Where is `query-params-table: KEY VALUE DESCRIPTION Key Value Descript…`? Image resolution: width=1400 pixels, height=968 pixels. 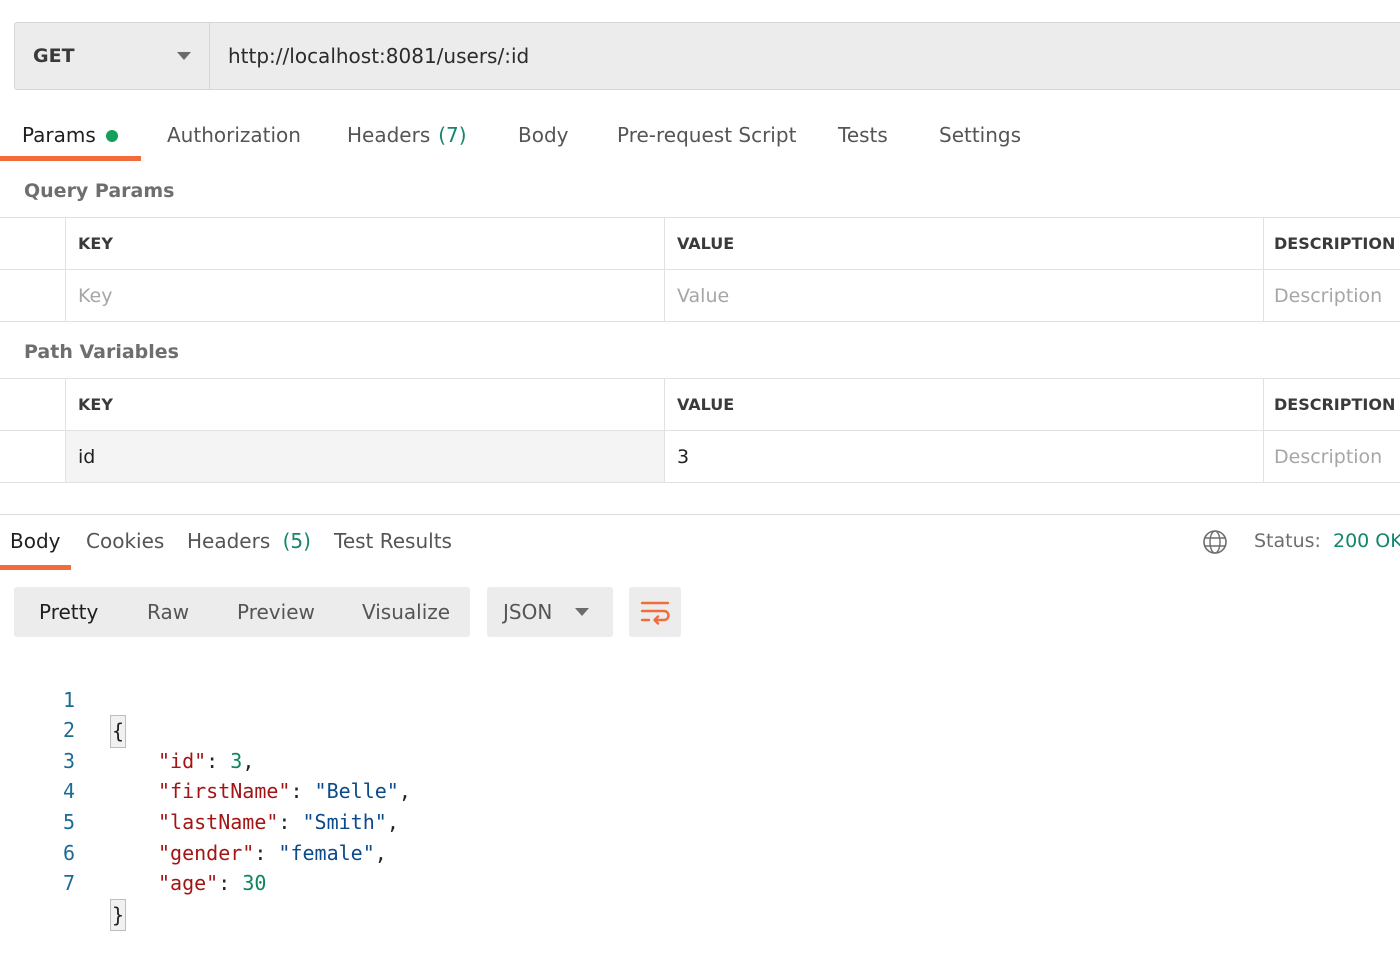 query-params-table: KEY VALUE DESCRIPTION Key Value Descript… is located at coordinates (700, 269).